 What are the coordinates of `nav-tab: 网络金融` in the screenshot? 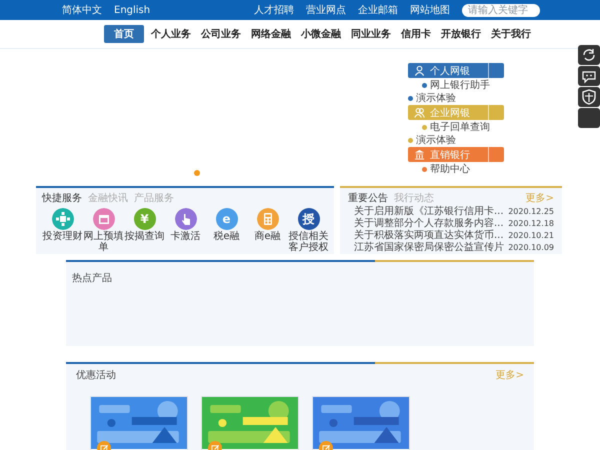 It's located at (271, 34).